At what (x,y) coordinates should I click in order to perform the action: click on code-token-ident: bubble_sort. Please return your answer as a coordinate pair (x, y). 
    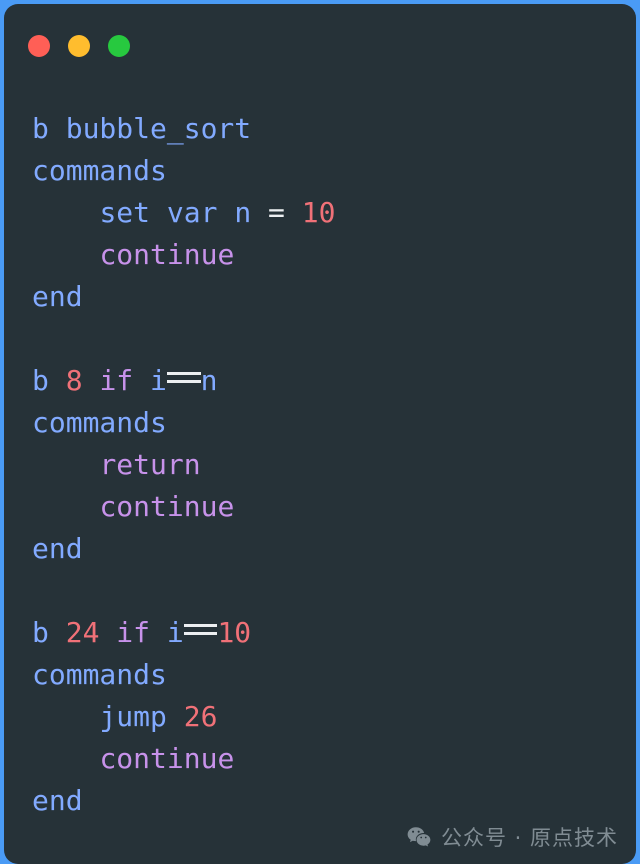
    Looking at the image, I should click on (158, 128).